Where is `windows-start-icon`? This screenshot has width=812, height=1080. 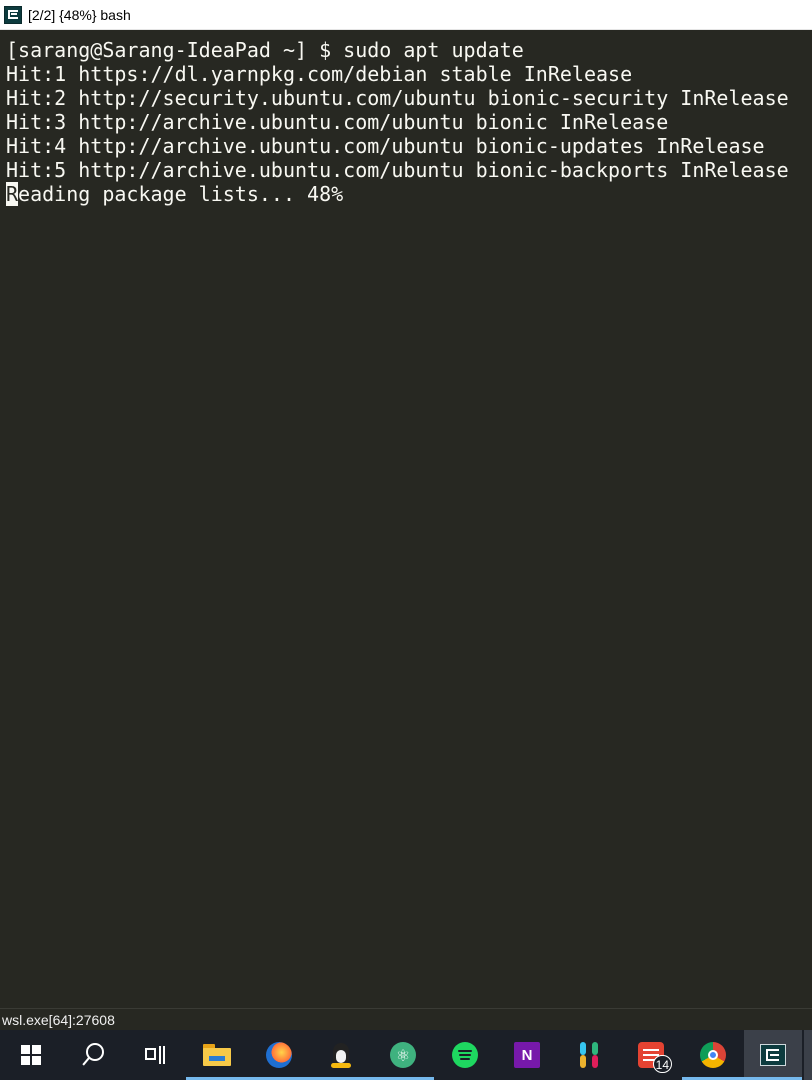
windows-start-icon is located at coordinates (31, 1055).